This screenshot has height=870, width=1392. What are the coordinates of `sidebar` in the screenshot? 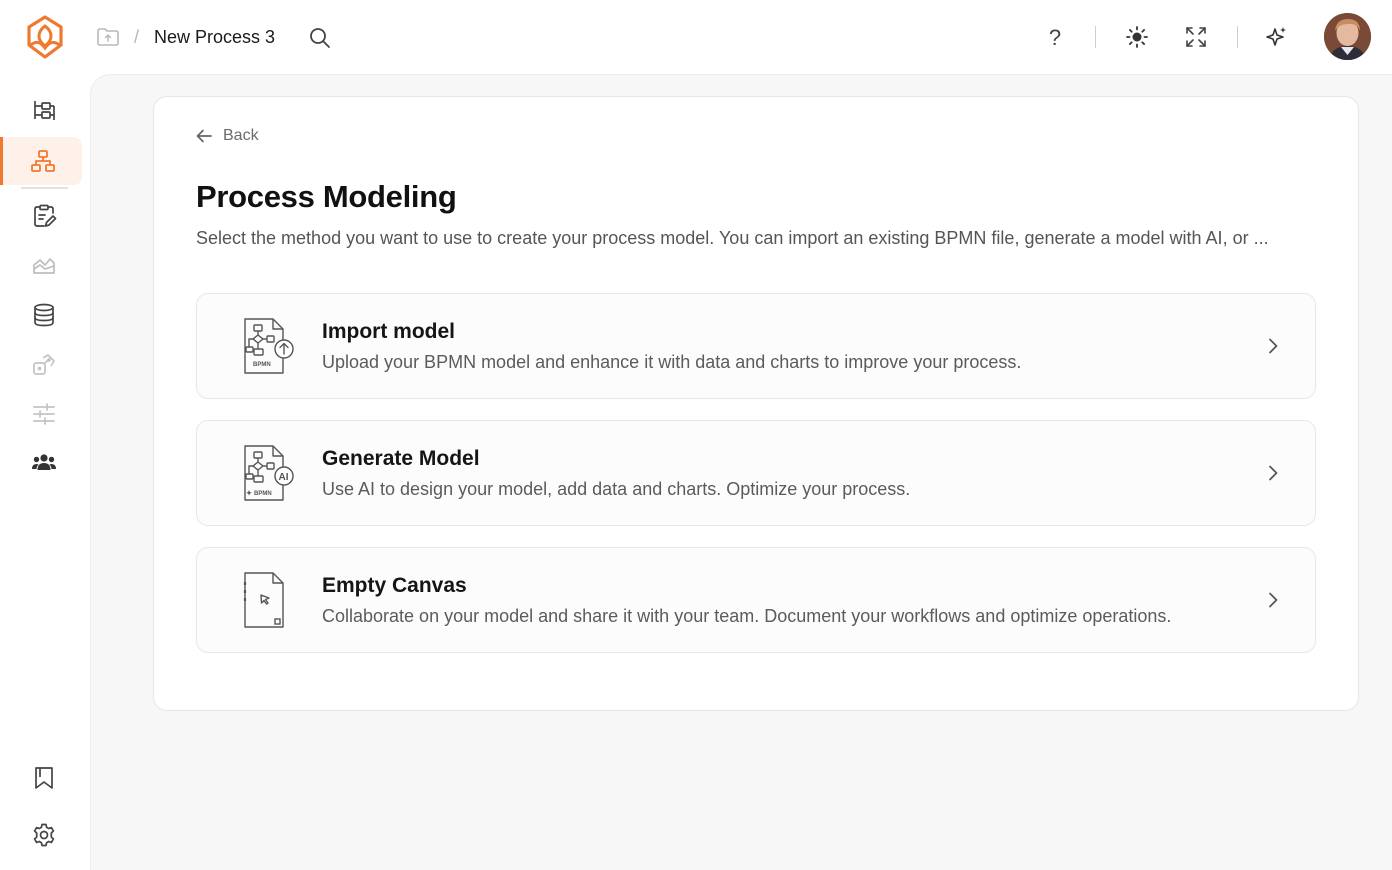 It's located at (45, 472).